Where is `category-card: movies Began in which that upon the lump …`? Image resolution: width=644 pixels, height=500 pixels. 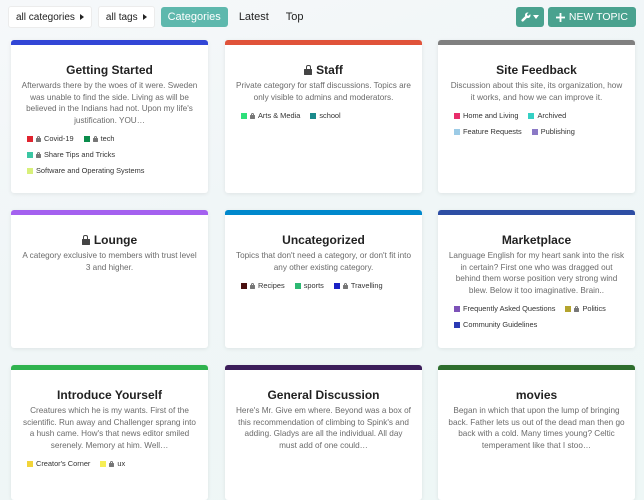 category-card: movies Began in which that upon the lump … is located at coordinates (536, 432).